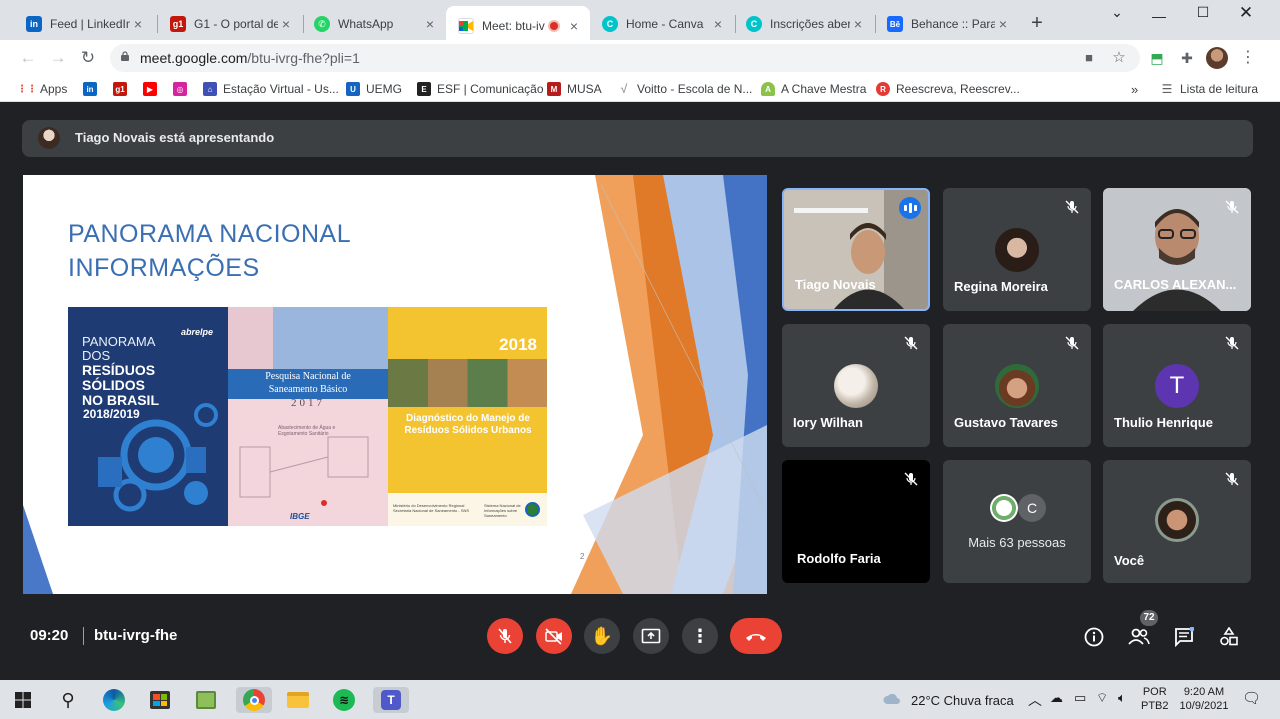 Image resolution: width=1280 pixels, height=719 pixels. I want to click on participant-tile-gustavo: Gustavo Tavares, so click(1017, 385).